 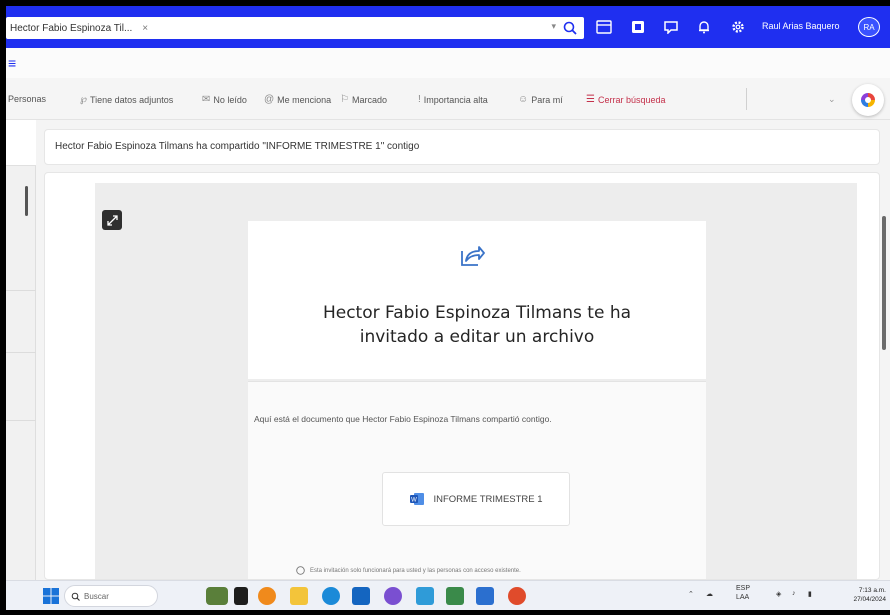 What do you see at coordinates (26, 201) in the screenshot?
I see `scrollbar-thumb` at bounding box center [26, 201].